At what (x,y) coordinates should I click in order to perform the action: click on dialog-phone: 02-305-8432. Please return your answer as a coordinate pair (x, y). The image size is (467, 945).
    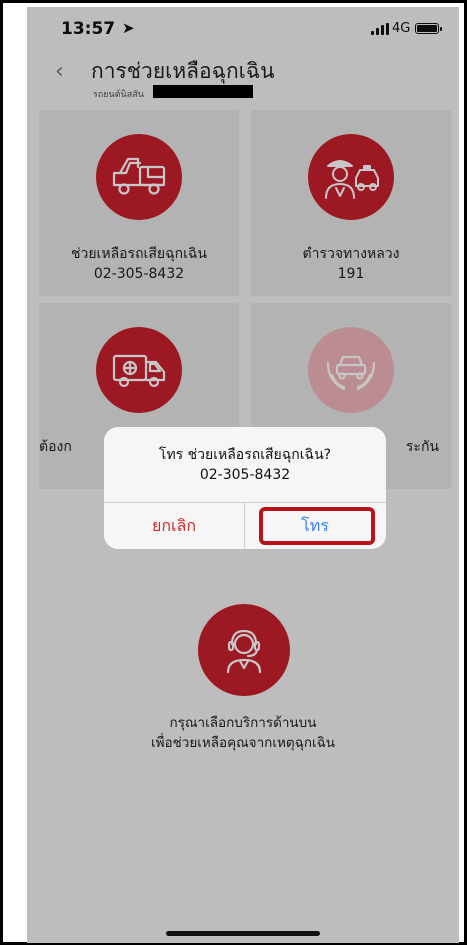
    Looking at the image, I should click on (245, 475).